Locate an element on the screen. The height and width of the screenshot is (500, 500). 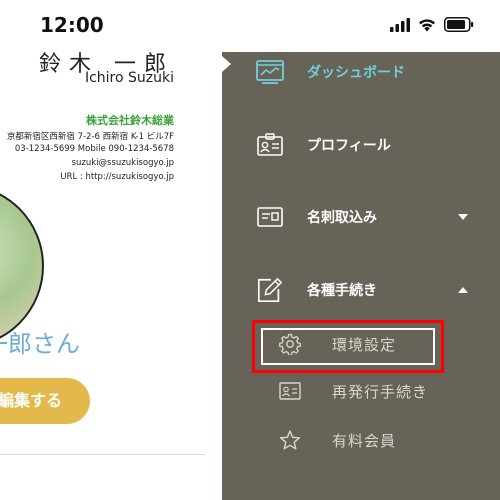
greeting-text: 一郎さん is located at coordinates (40, 344).